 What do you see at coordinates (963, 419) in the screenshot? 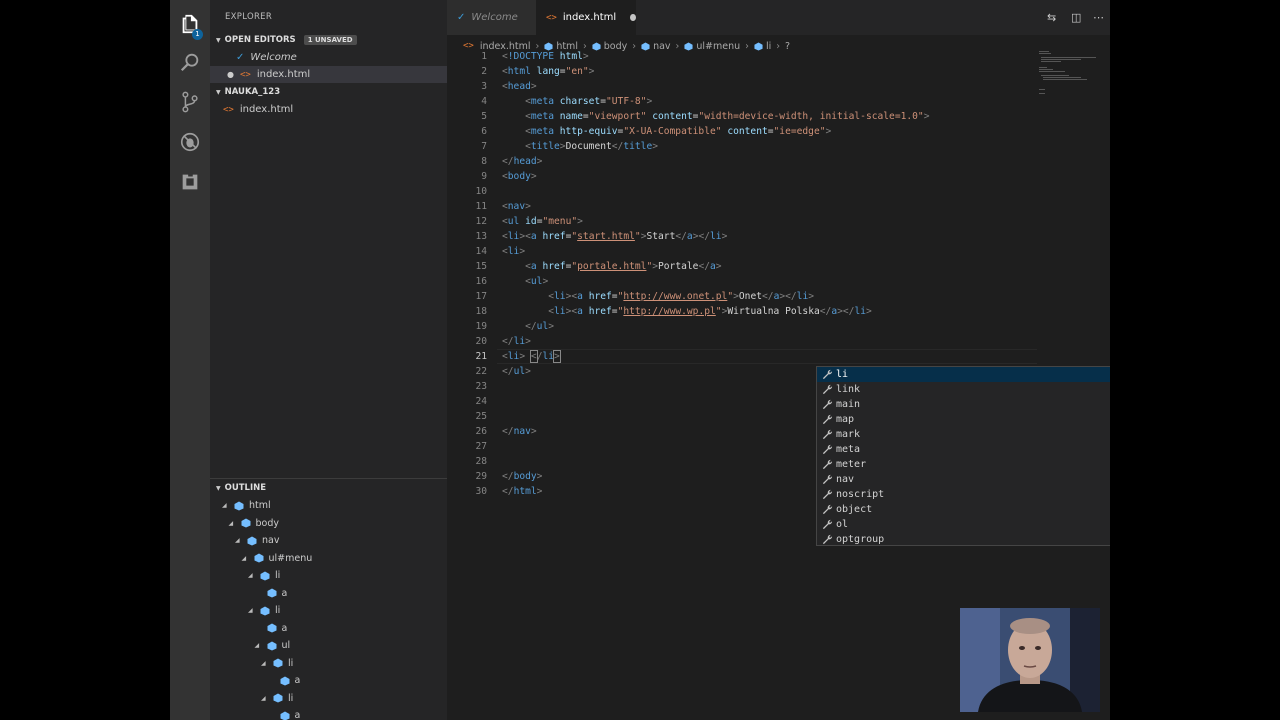
I see `suggest-item: map` at bounding box center [963, 419].